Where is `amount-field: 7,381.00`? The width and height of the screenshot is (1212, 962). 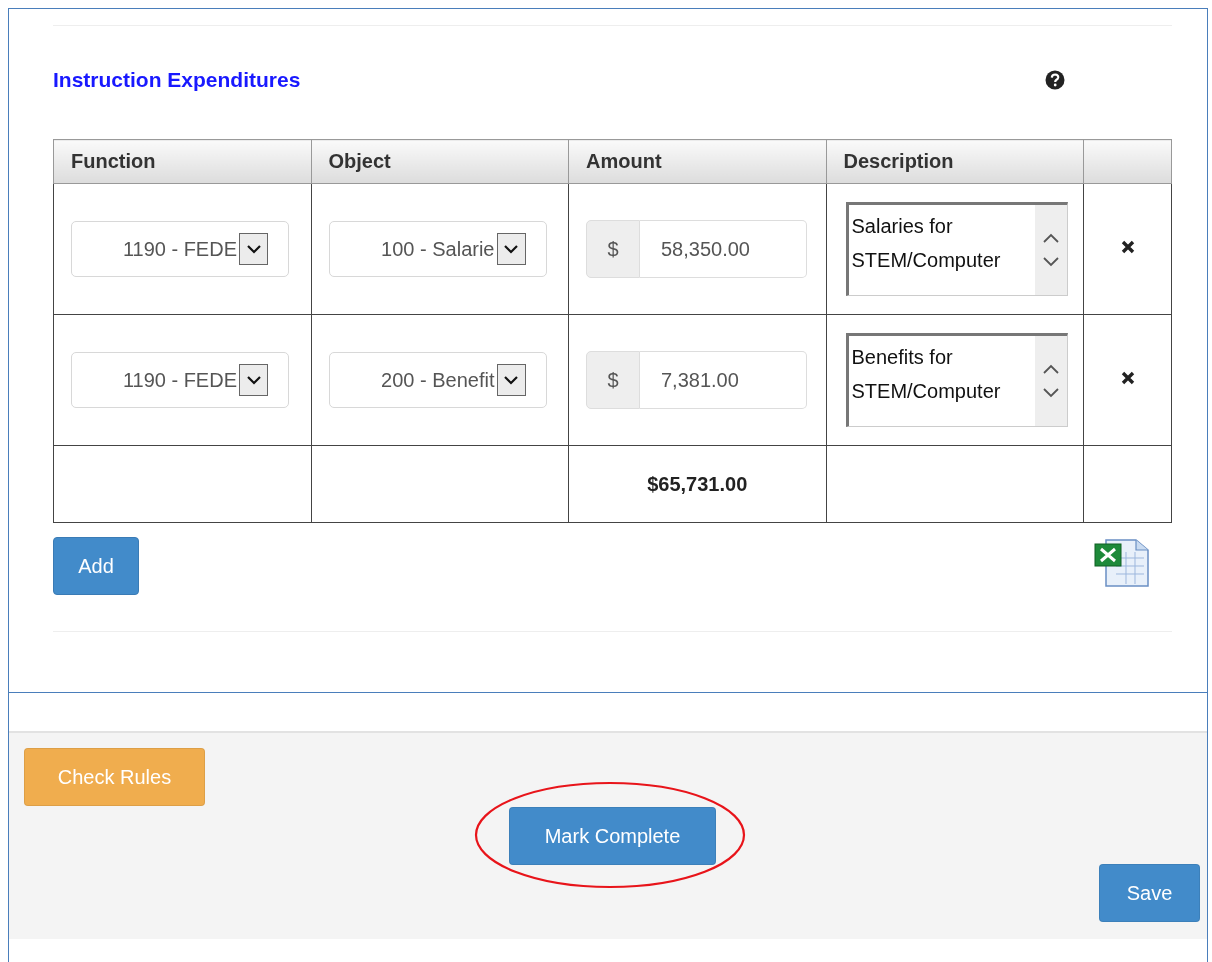 amount-field: 7,381.00 is located at coordinates (723, 380).